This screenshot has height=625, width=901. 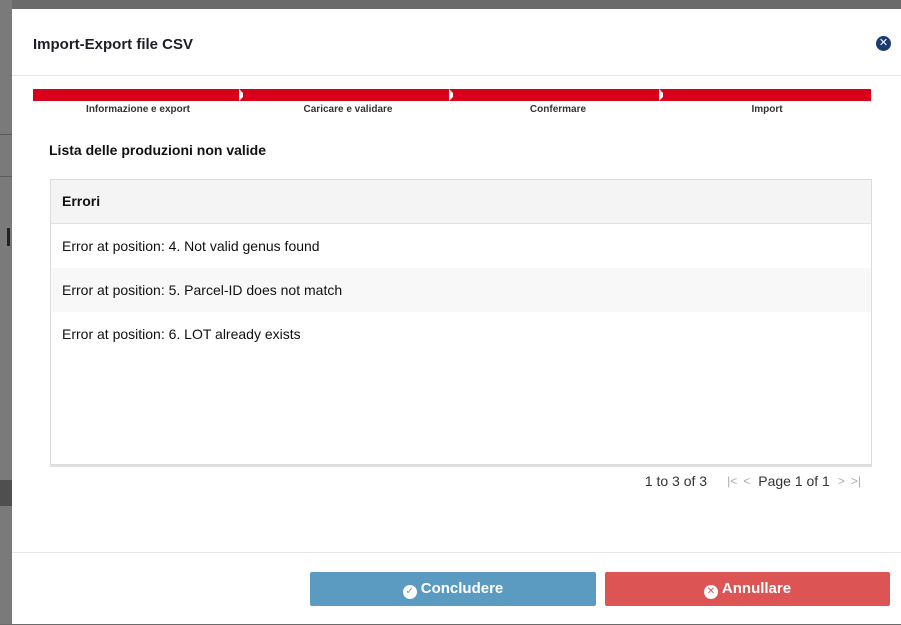 I want to click on last-page-icon: >|, so click(x=856, y=481).